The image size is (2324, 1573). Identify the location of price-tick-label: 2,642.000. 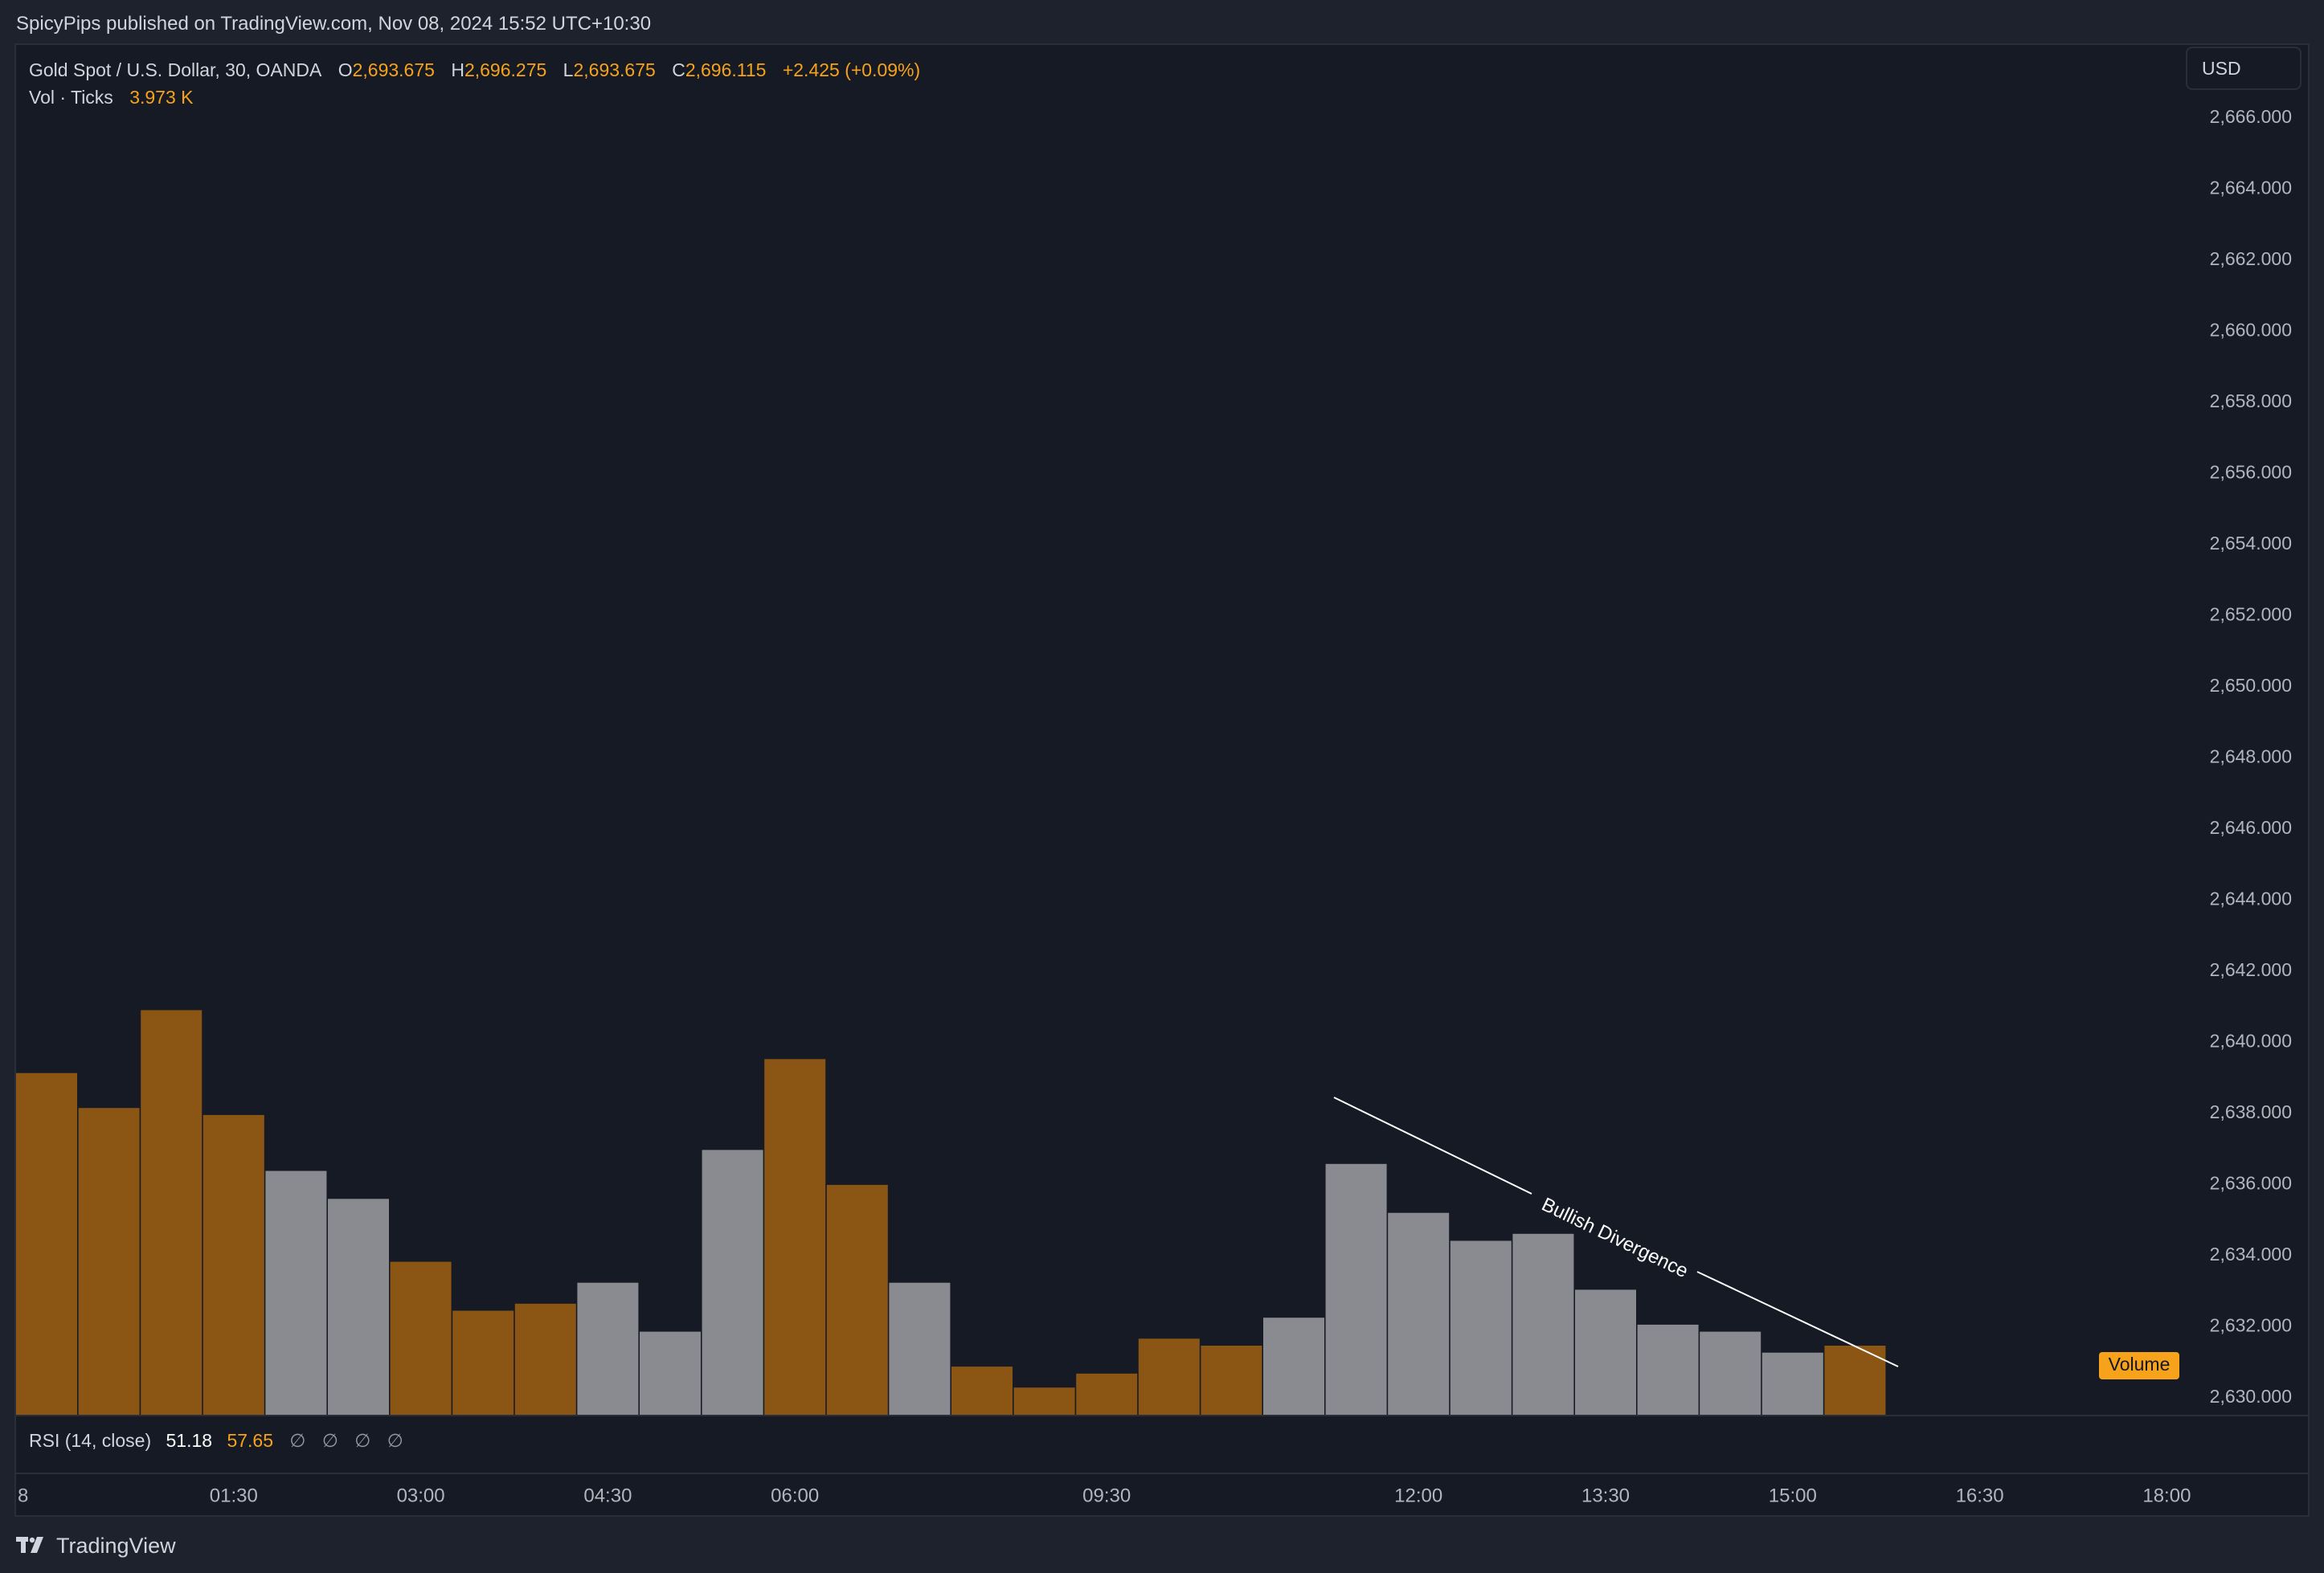
(2251, 970).